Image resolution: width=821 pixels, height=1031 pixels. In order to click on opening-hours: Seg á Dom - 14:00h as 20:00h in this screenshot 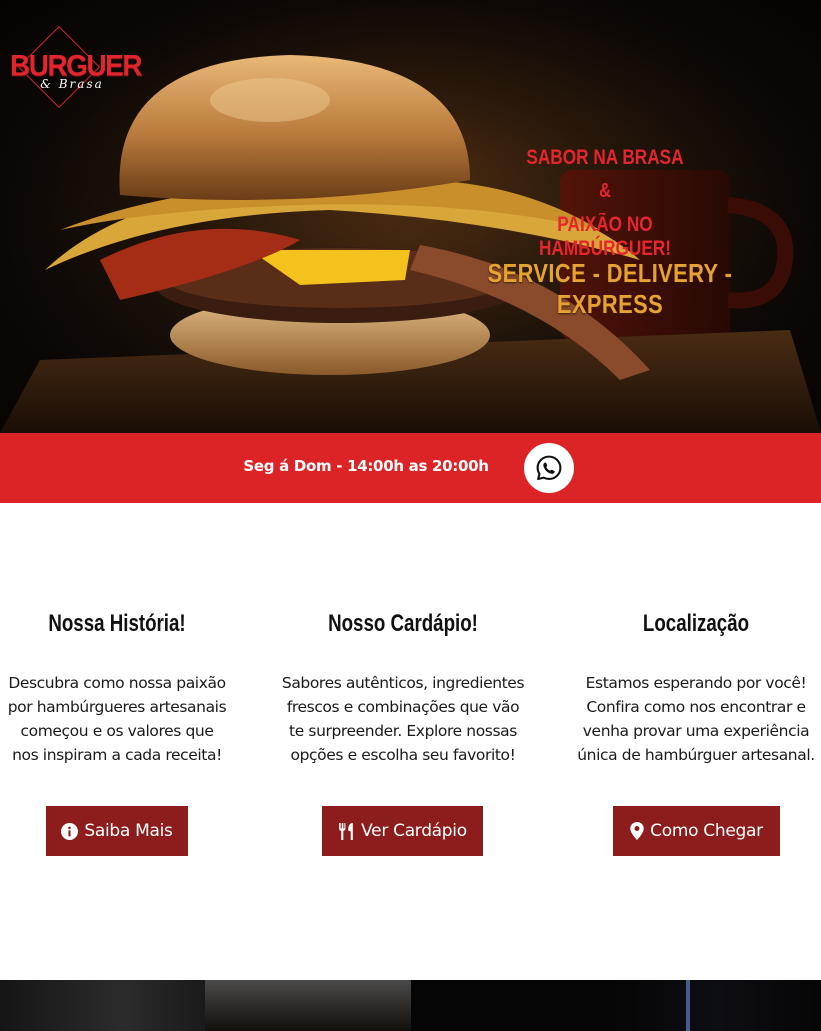, I will do `click(366, 466)`.